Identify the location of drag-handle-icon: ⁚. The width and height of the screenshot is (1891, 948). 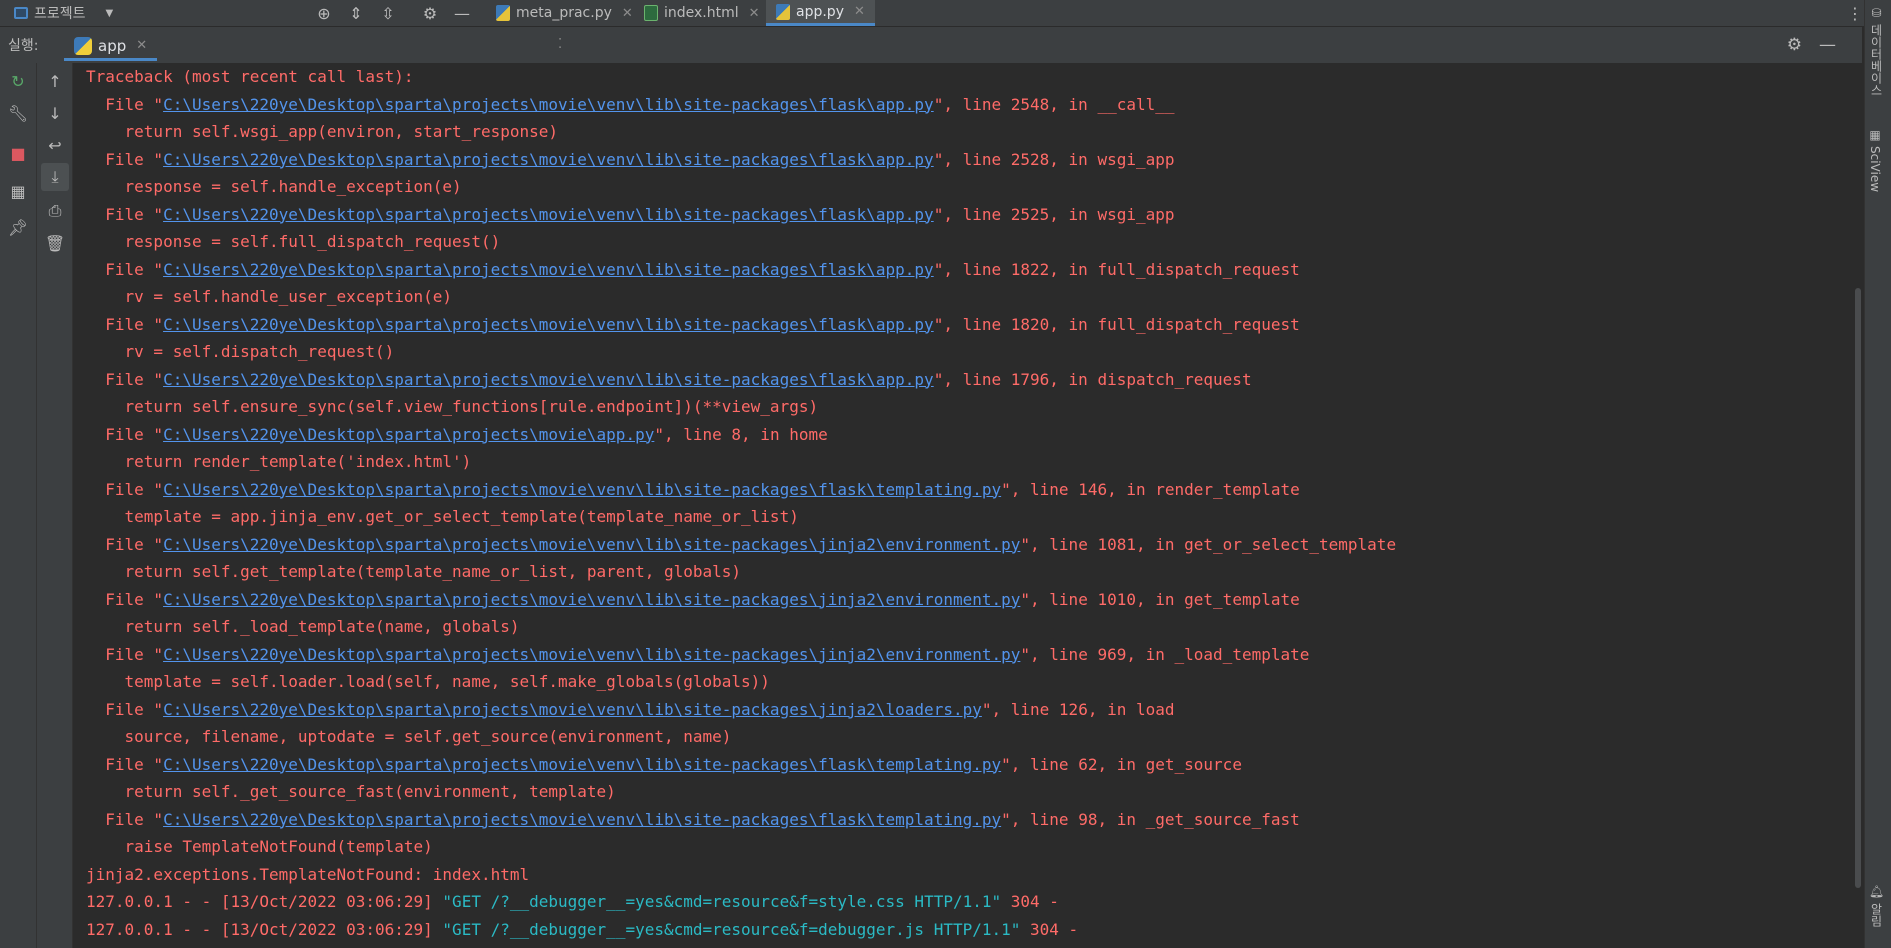
(560, 44).